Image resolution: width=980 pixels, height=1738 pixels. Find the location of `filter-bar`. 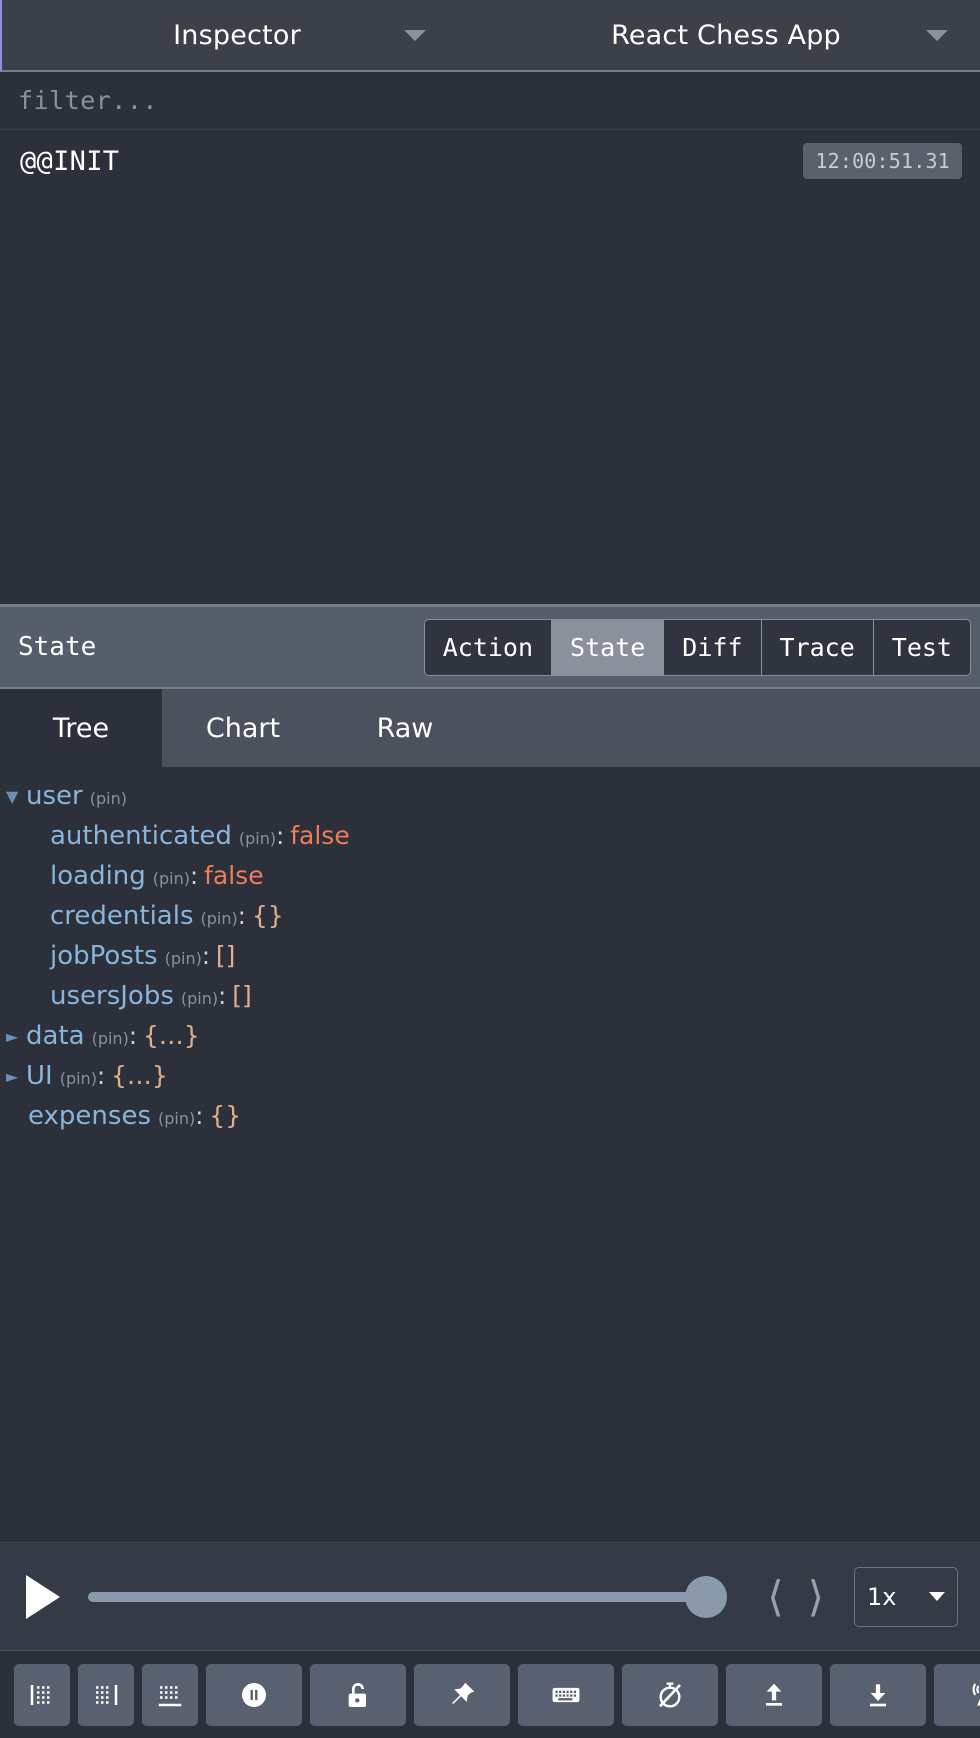

filter-bar is located at coordinates (490, 101).